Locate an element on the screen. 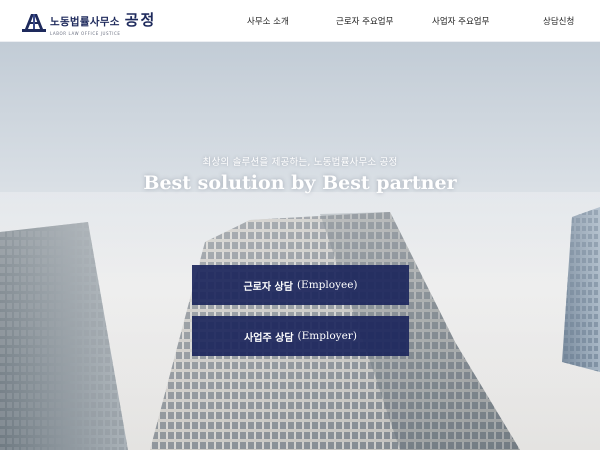  employee-consultation-label: 근로자 상담 is located at coordinates (268, 287).